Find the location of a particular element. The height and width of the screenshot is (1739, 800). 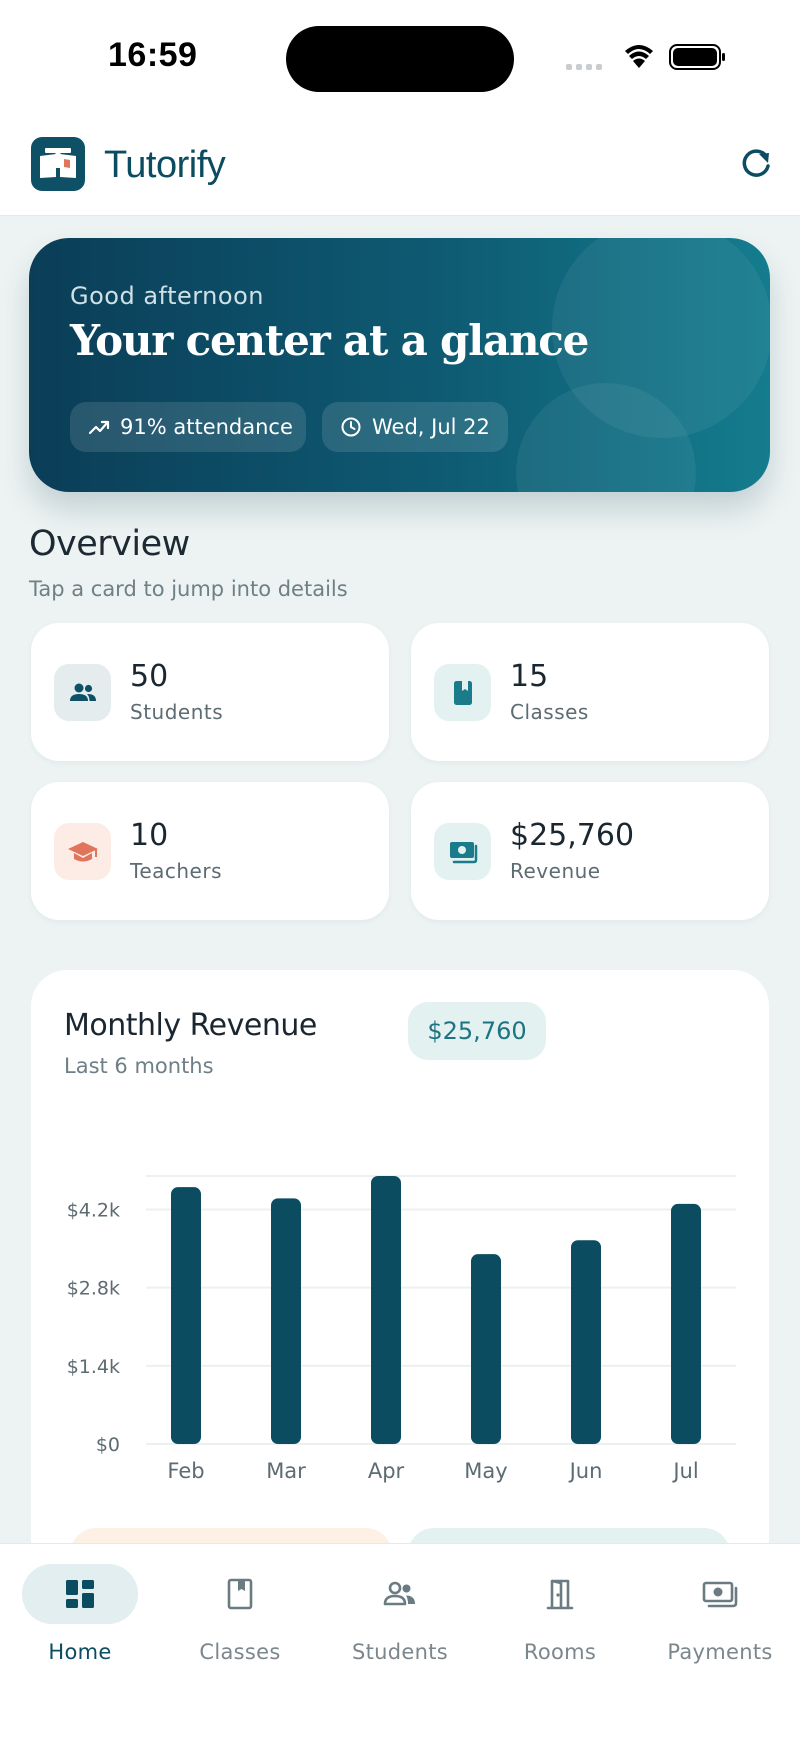

nav-label: Rooms is located at coordinates (560, 1652).